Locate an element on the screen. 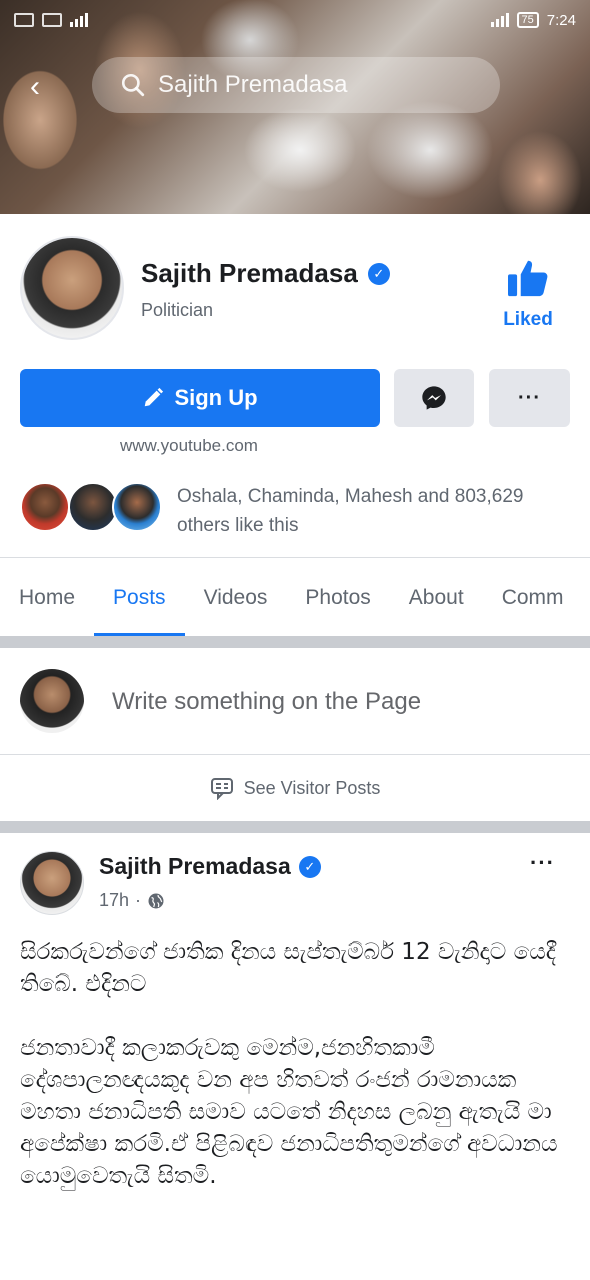  tab-videos: Videos is located at coordinates (236, 598).